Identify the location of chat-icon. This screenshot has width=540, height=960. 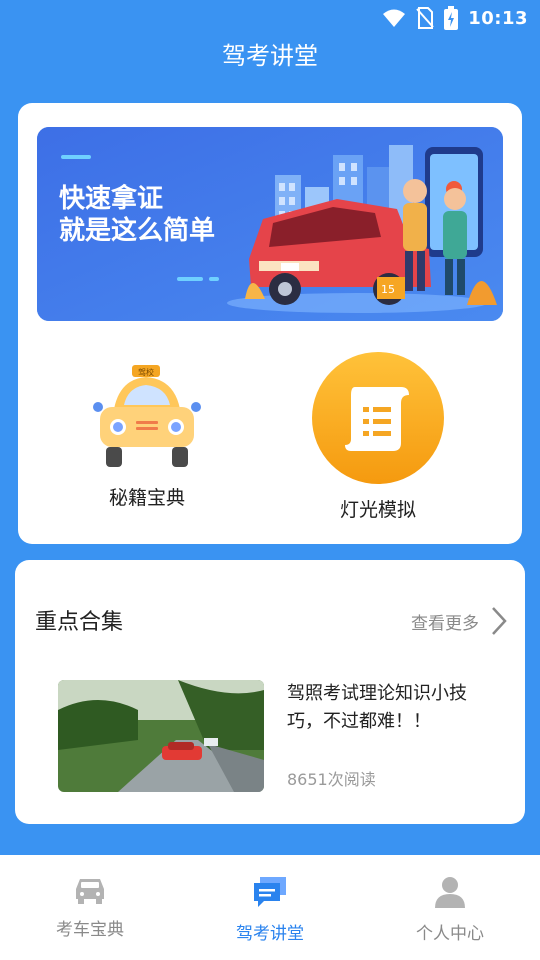
(270, 892).